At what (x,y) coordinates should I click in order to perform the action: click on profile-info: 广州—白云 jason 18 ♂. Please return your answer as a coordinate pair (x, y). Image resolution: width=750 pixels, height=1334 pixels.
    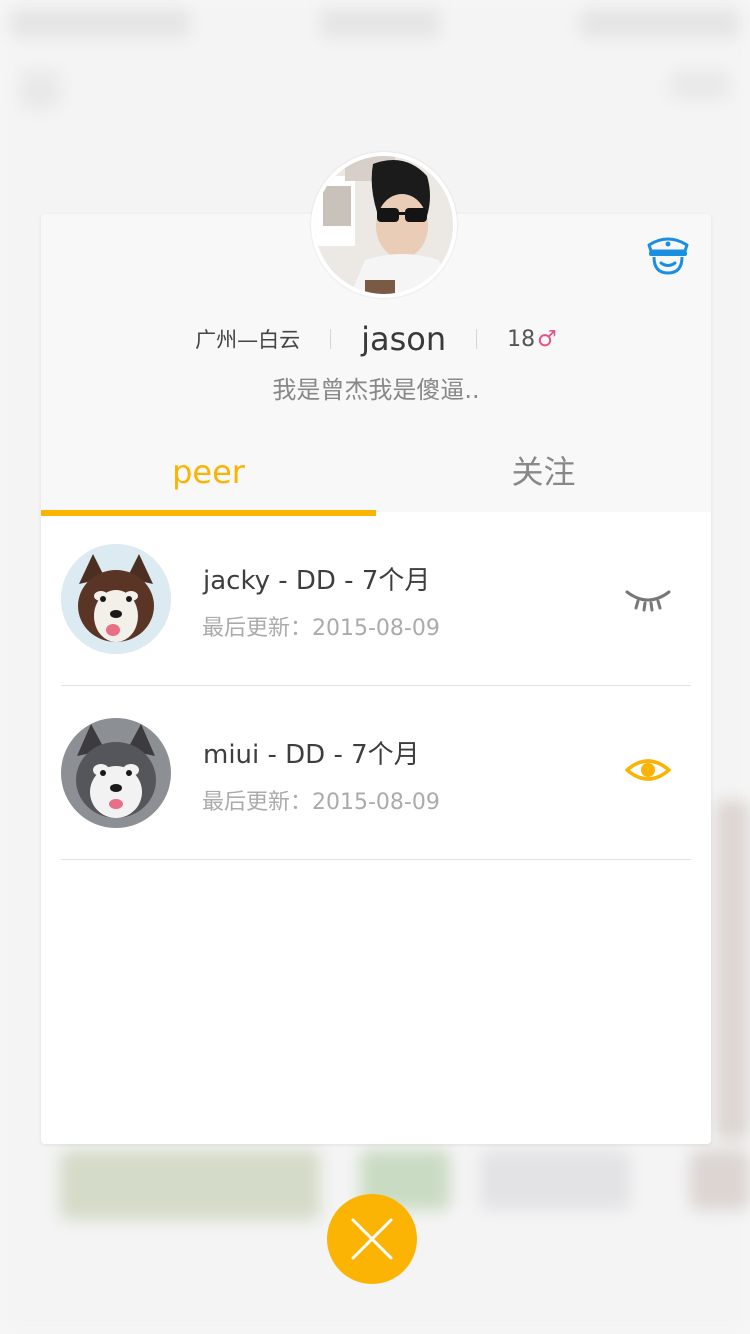
    Looking at the image, I should click on (376, 339).